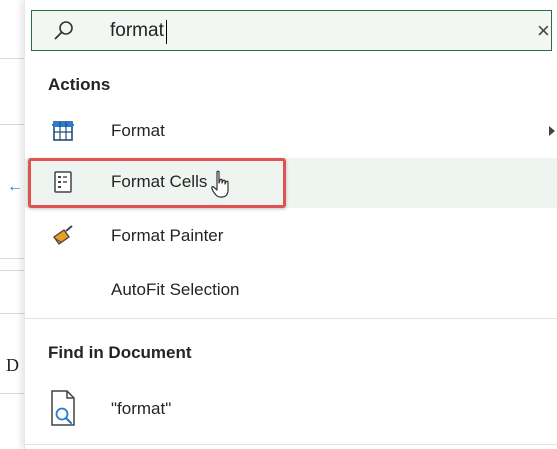 The image size is (557, 449). I want to click on action-item-autofit-selection: AutoFit Selection, so click(291, 291).